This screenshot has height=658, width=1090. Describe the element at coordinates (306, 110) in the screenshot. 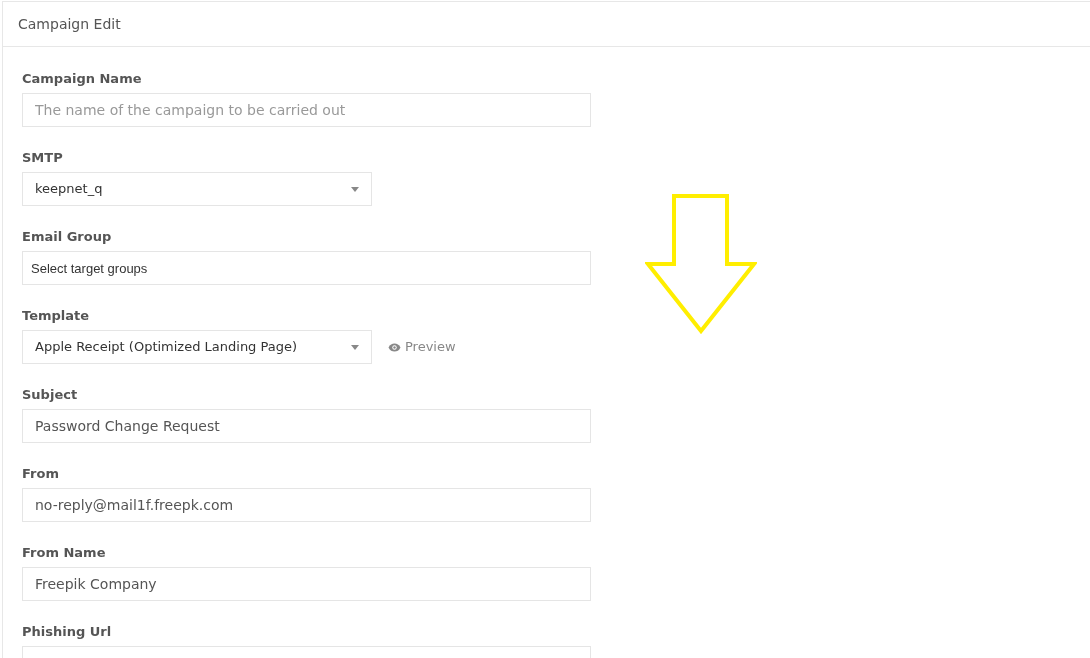

I see `text-field: The name of the campaign to be carried out` at that location.